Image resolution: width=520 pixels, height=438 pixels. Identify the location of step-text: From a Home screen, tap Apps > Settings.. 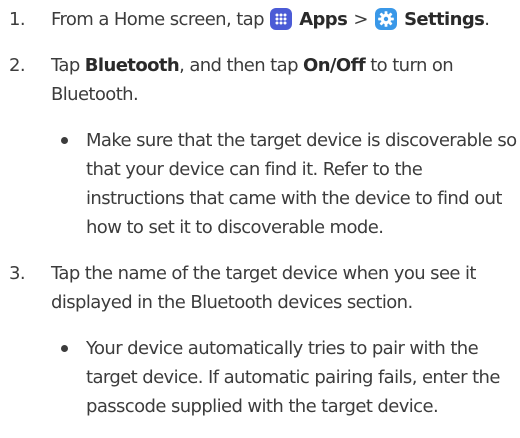
(270, 19).